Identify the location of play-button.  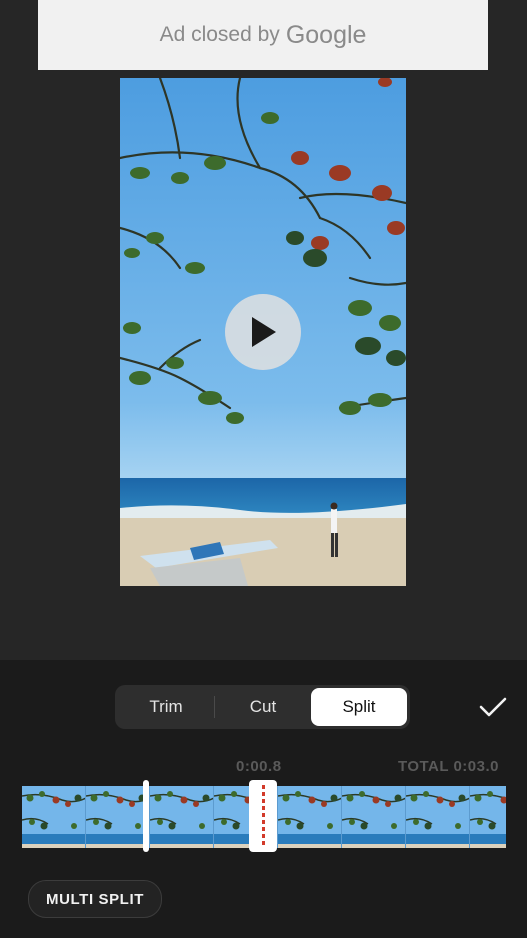
(263, 332).